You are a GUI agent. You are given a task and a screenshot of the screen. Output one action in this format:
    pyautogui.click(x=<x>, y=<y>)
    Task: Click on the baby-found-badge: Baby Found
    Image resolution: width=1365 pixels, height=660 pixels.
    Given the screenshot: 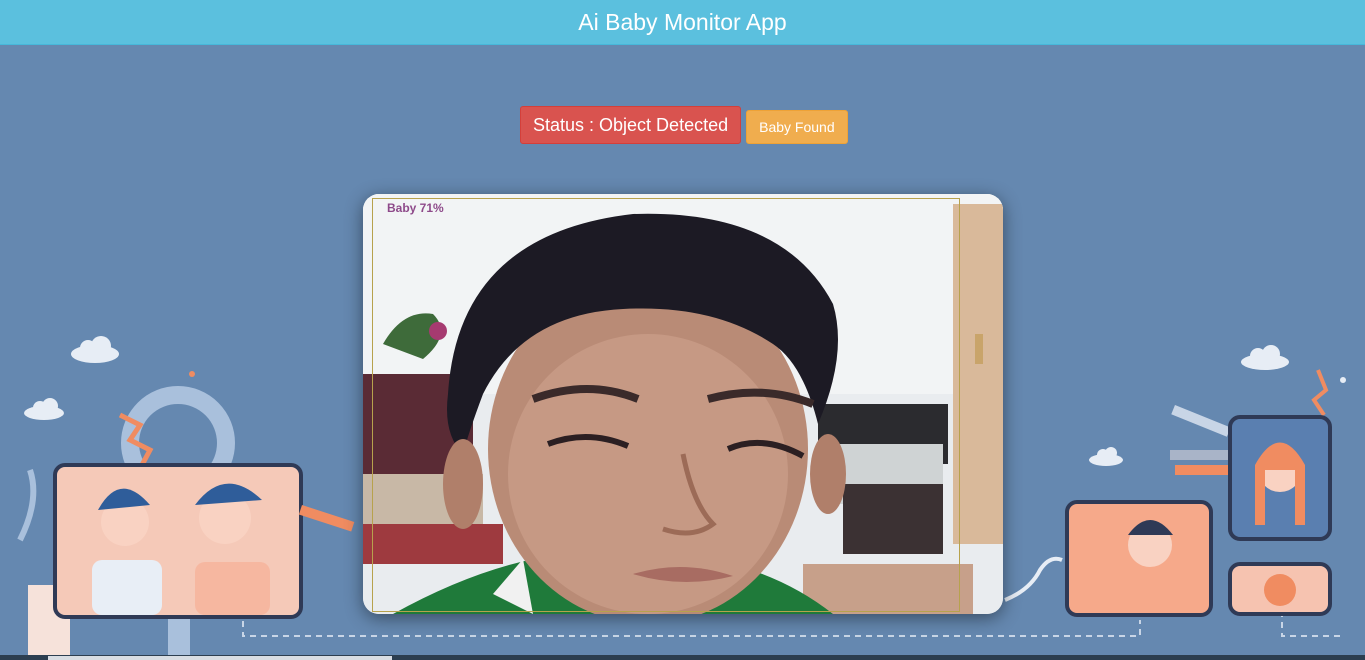 What is the action you would take?
    pyautogui.click(x=797, y=126)
    